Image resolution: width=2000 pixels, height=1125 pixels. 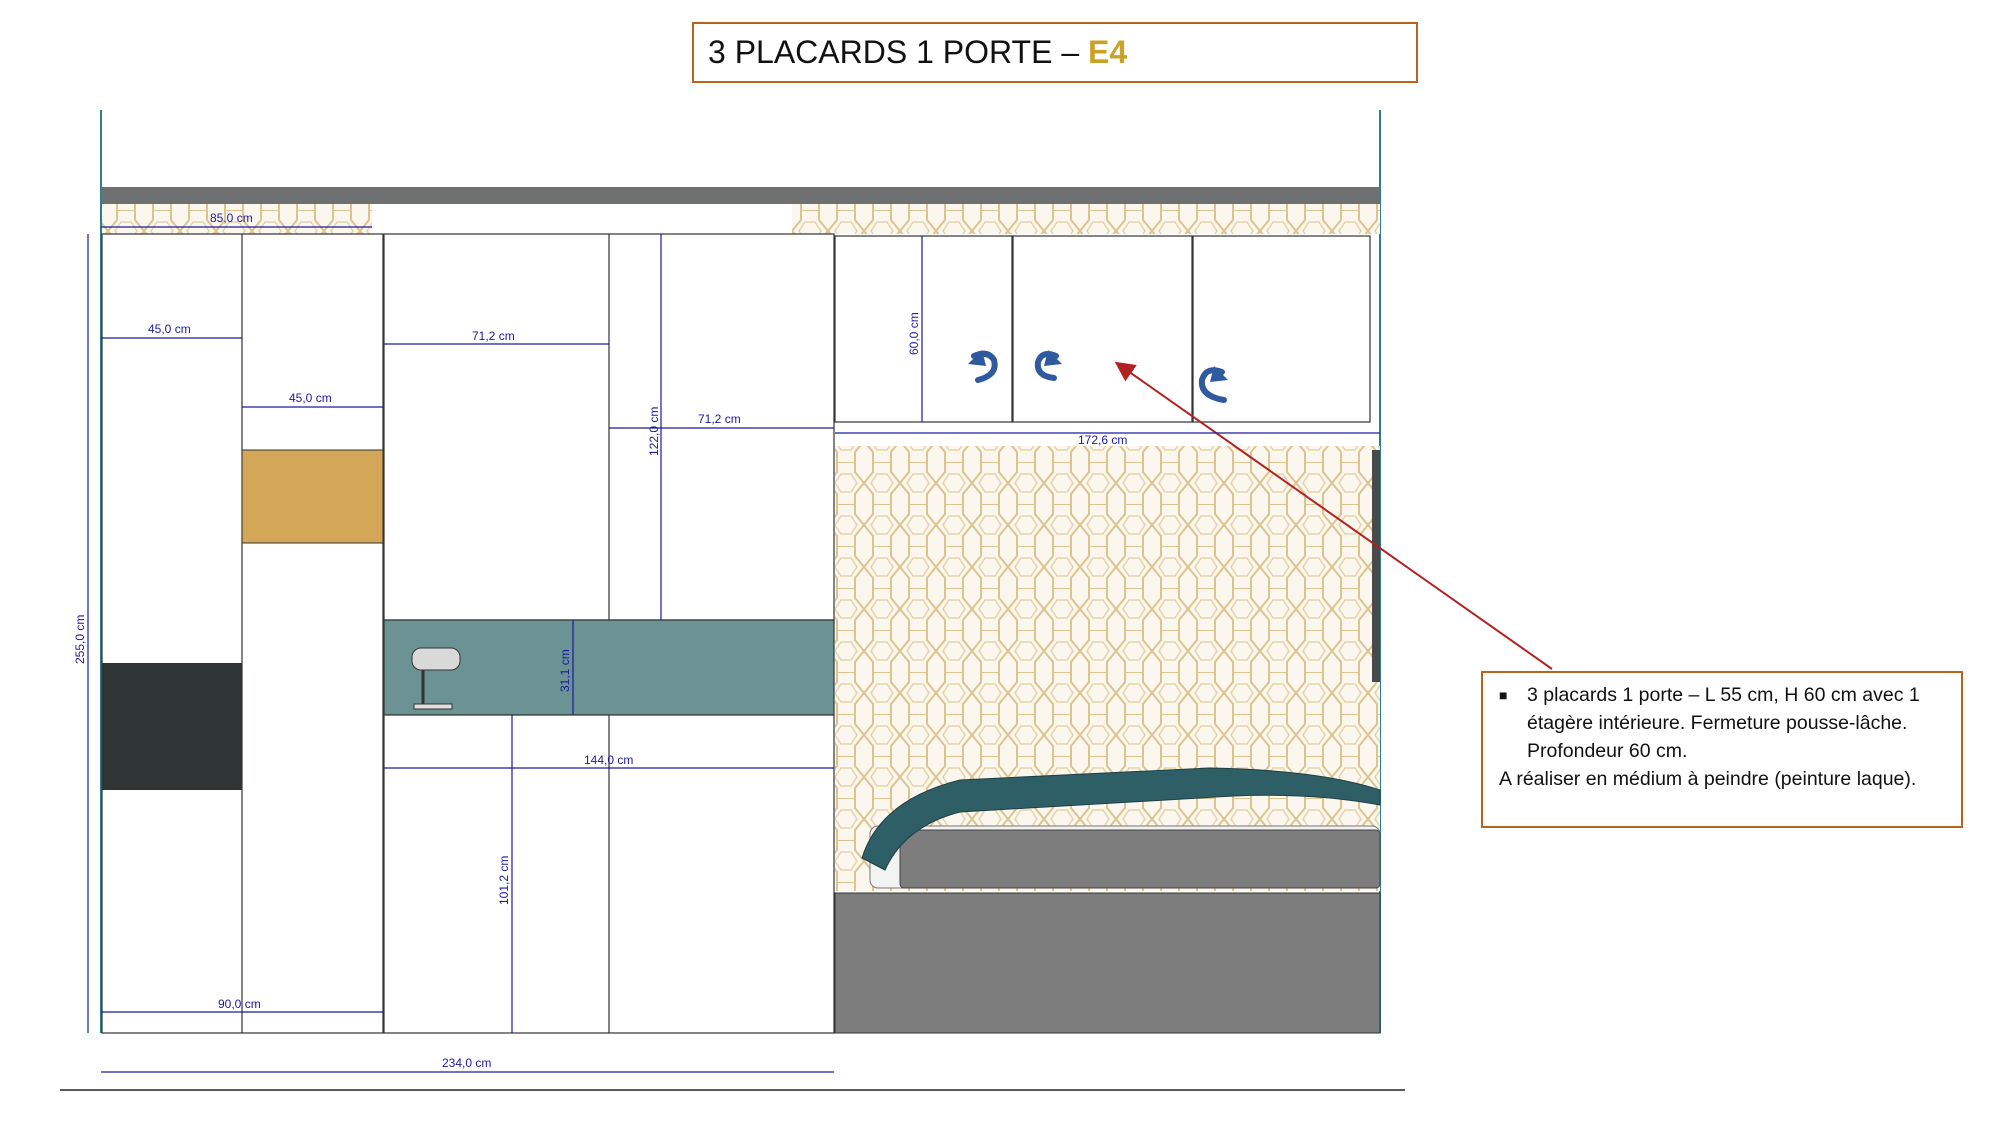 I want to click on dim-45-a: 45,0 cm, so click(x=169, y=329).